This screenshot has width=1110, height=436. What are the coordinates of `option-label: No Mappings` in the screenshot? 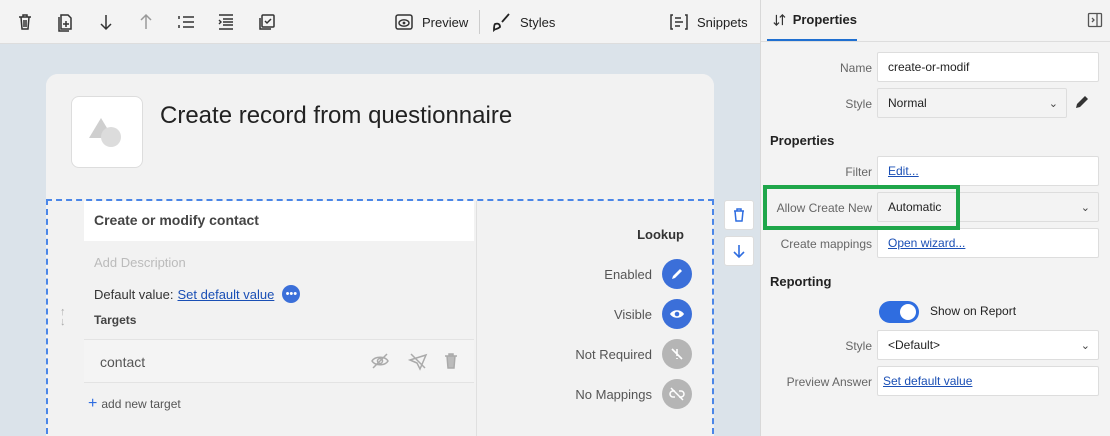 It's located at (613, 394).